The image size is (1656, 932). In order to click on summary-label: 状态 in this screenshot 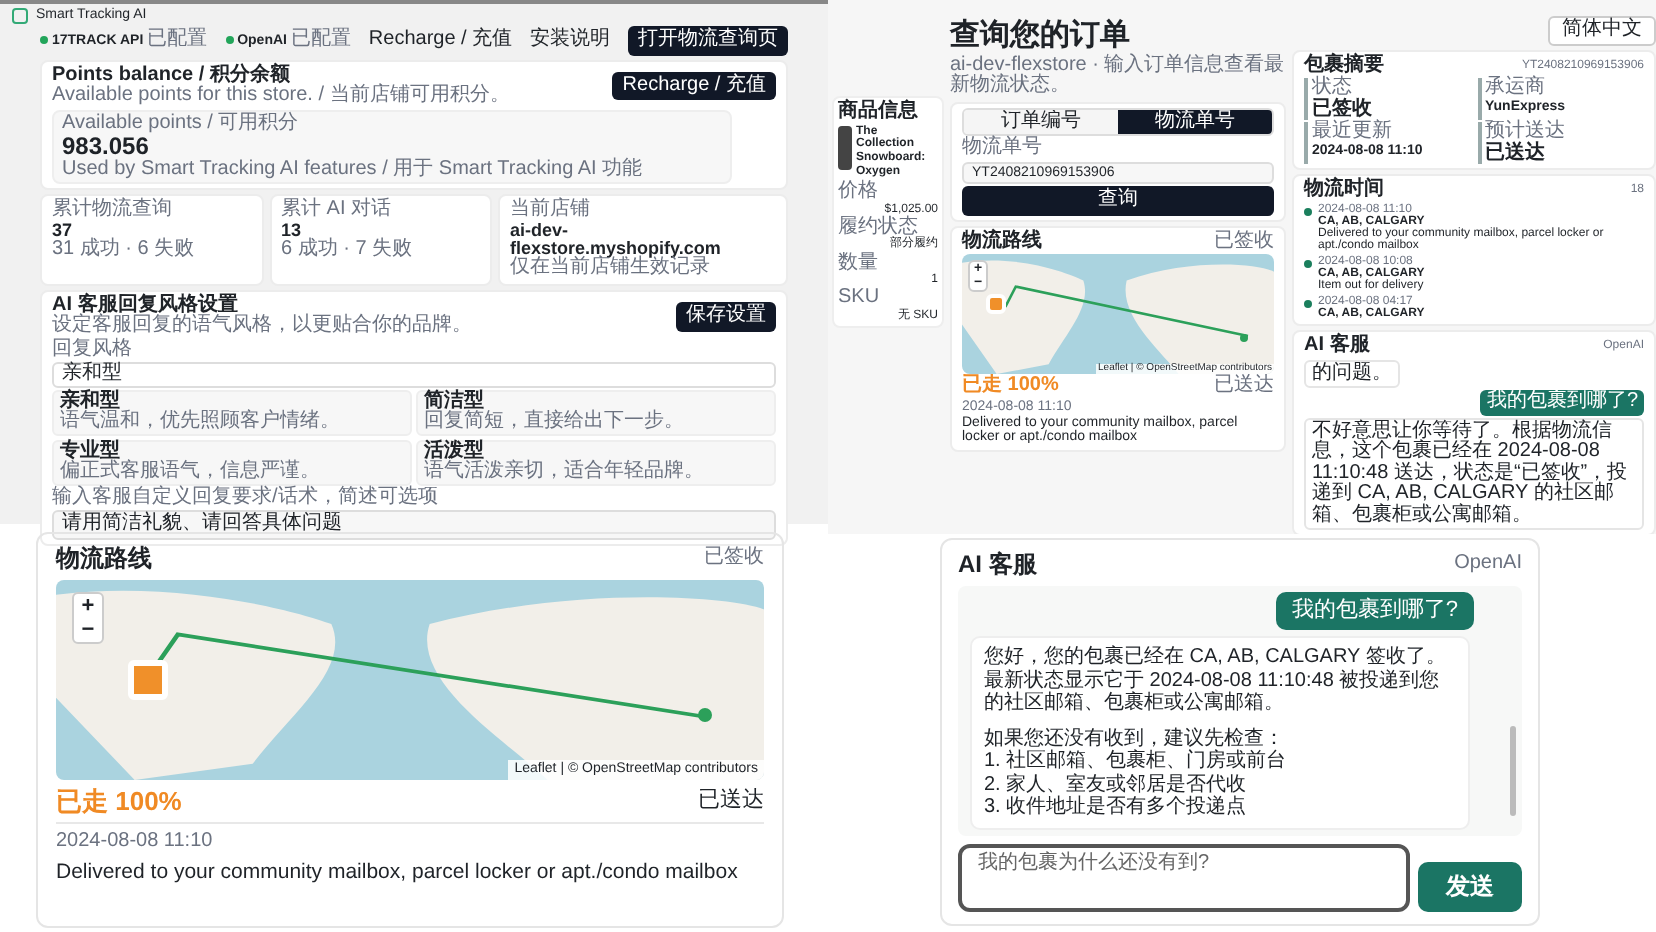, I will do `click(1332, 88)`.